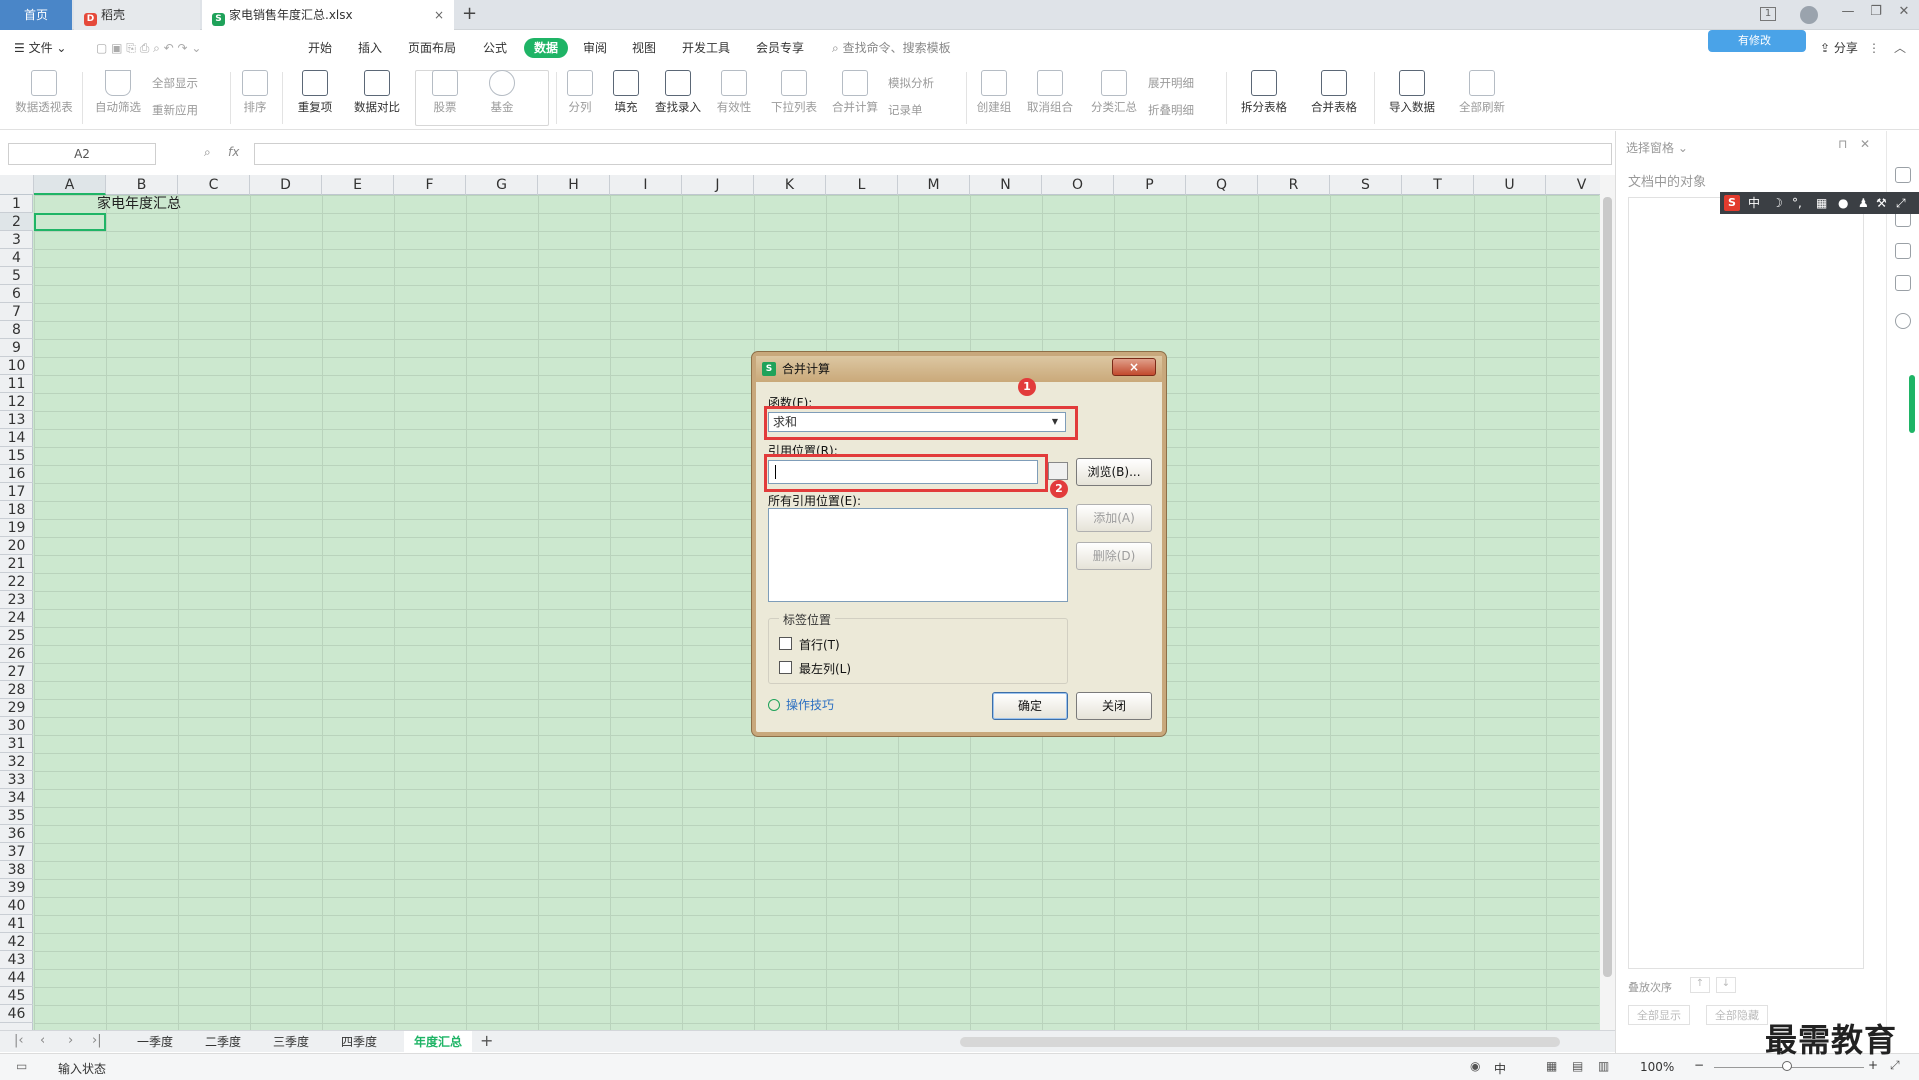 Image resolution: width=1919 pixels, height=1080 pixels. What do you see at coordinates (1050, 92) in the screenshot?
I see `ungroup-button: 取消组合` at bounding box center [1050, 92].